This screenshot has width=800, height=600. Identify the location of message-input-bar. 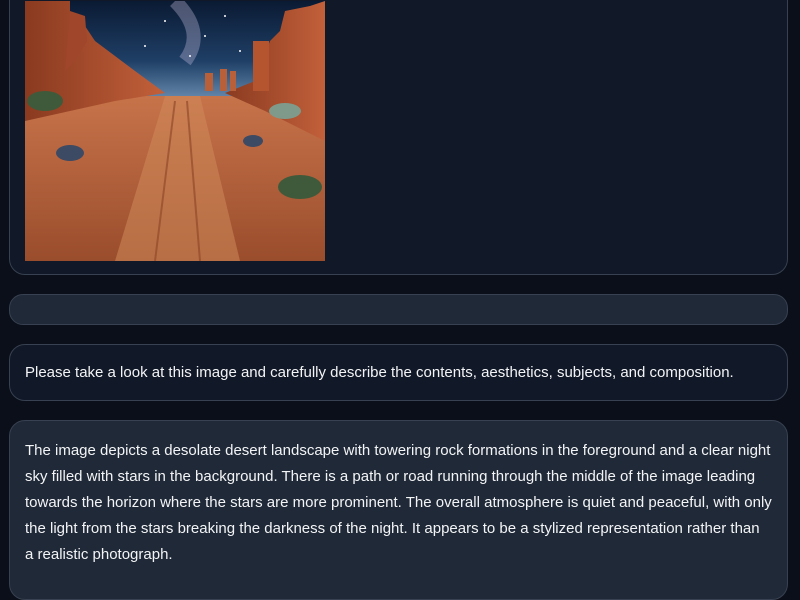
(398, 309).